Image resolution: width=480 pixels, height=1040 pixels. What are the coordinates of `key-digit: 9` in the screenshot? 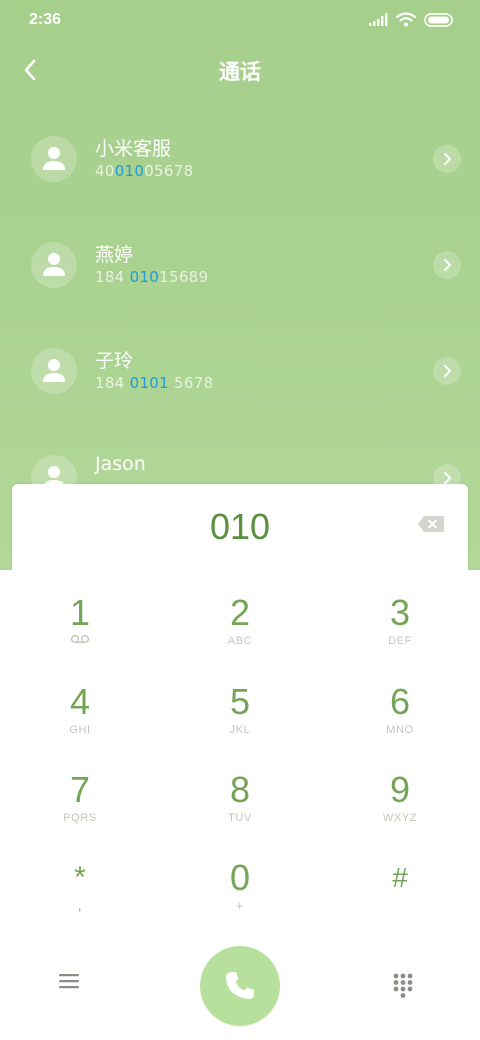 It's located at (400, 789).